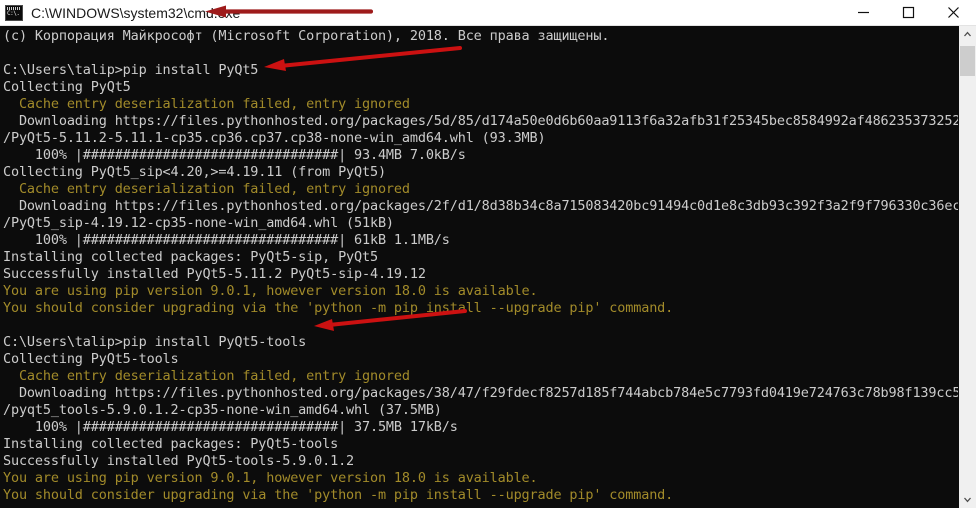 This screenshot has width=976, height=508. I want to click on console-line: C:\Users\talip>pip install PyQt5, so click(131, 70).